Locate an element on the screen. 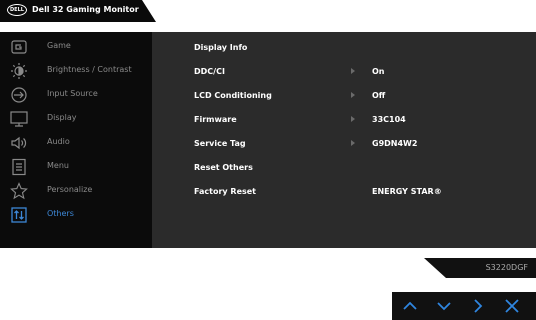 The width and height of the screenshot is (536, 320). display-icon is located at coordinates (19, 119).